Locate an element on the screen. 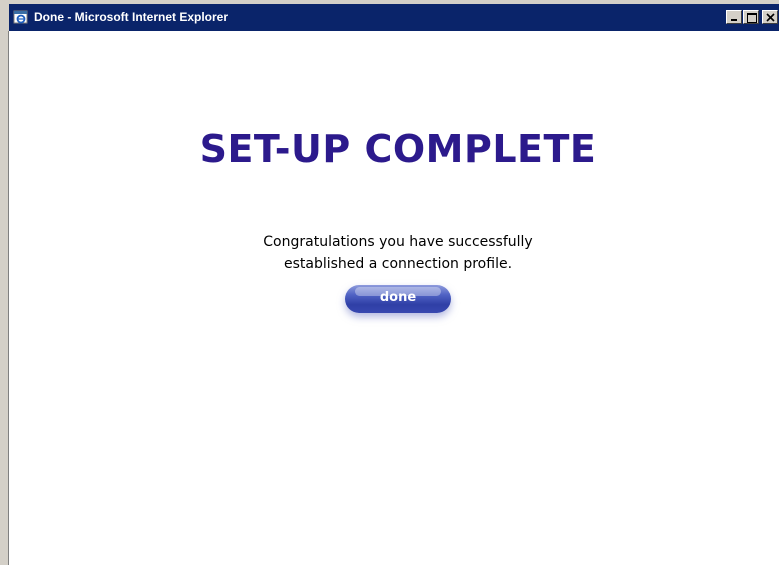 This screenshot has height=565, width=779. window-controls is located at coordinates (752, 18).